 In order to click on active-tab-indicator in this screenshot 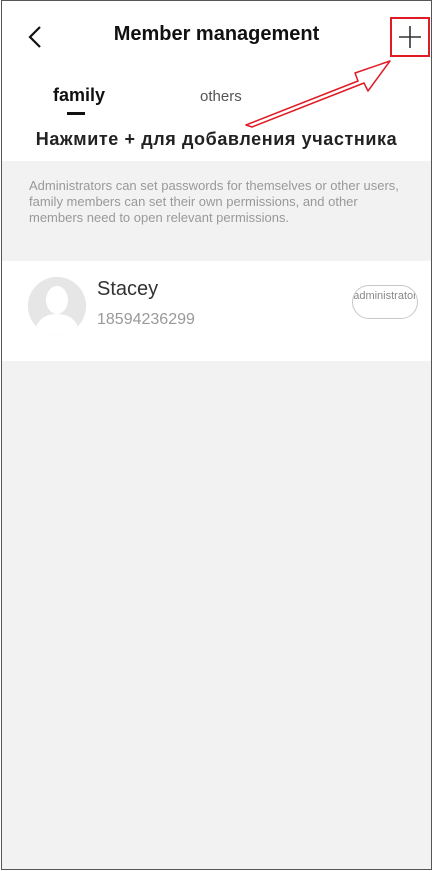, I will do `click(76, 113)`.